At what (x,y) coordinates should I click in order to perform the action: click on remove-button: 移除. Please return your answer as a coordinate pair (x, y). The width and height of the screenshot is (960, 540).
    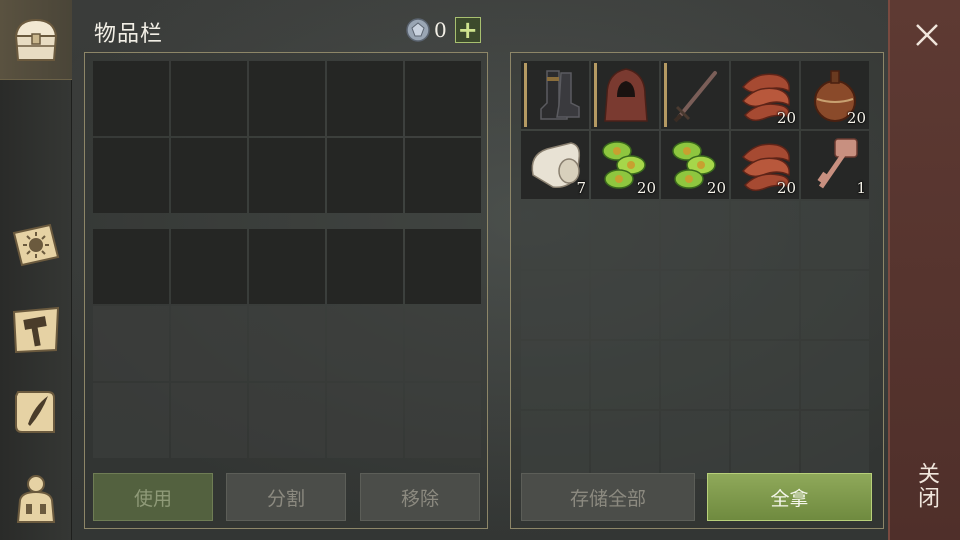
    Looking at the image, I should click on (420, 497).